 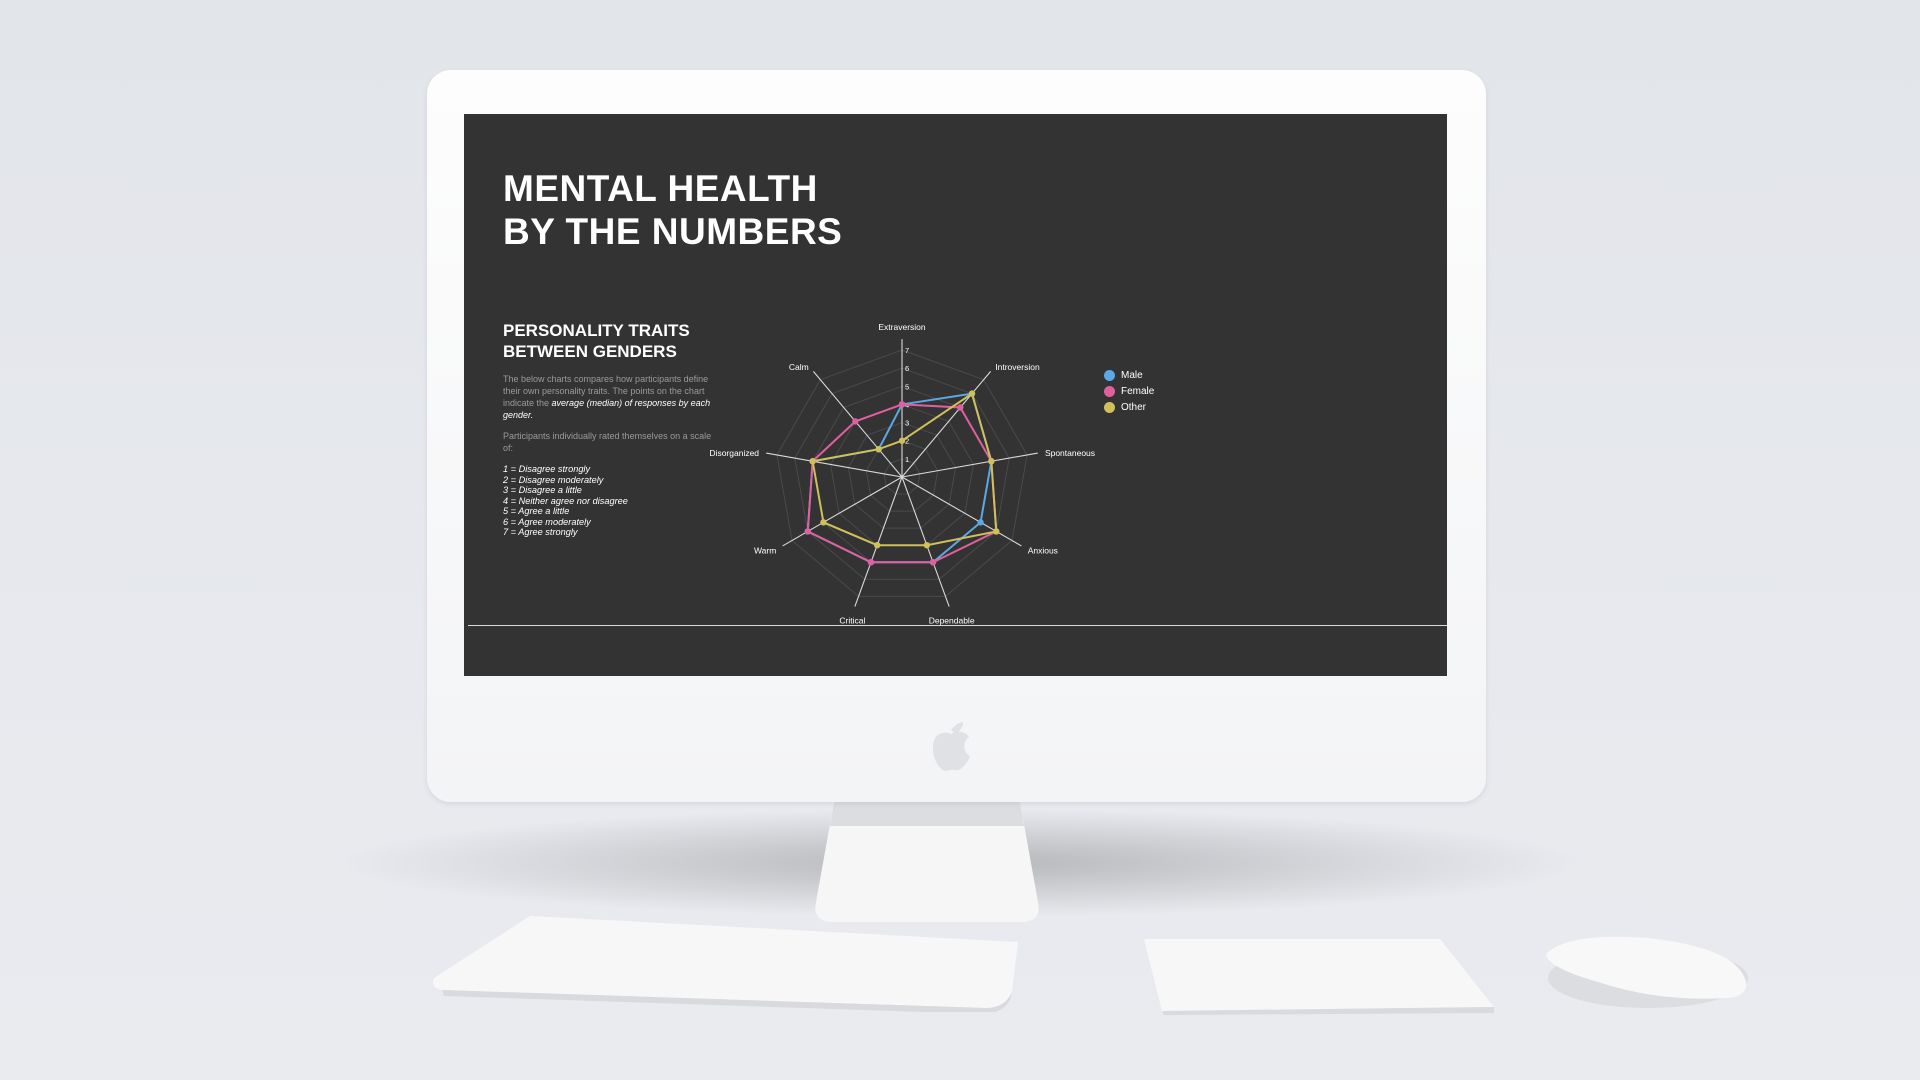 What do you see at coordinates (907, 368) in the screenshot?
I see `radial-tick-label: 6` at bounding box center [907, 368].